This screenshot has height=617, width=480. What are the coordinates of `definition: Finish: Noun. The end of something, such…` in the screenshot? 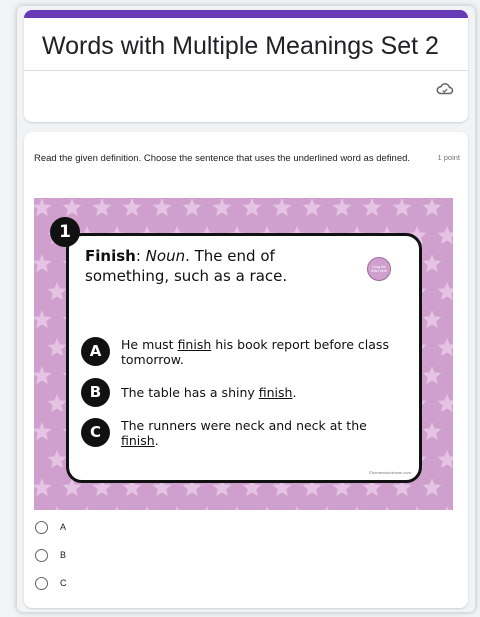 It's located at (220, 266).